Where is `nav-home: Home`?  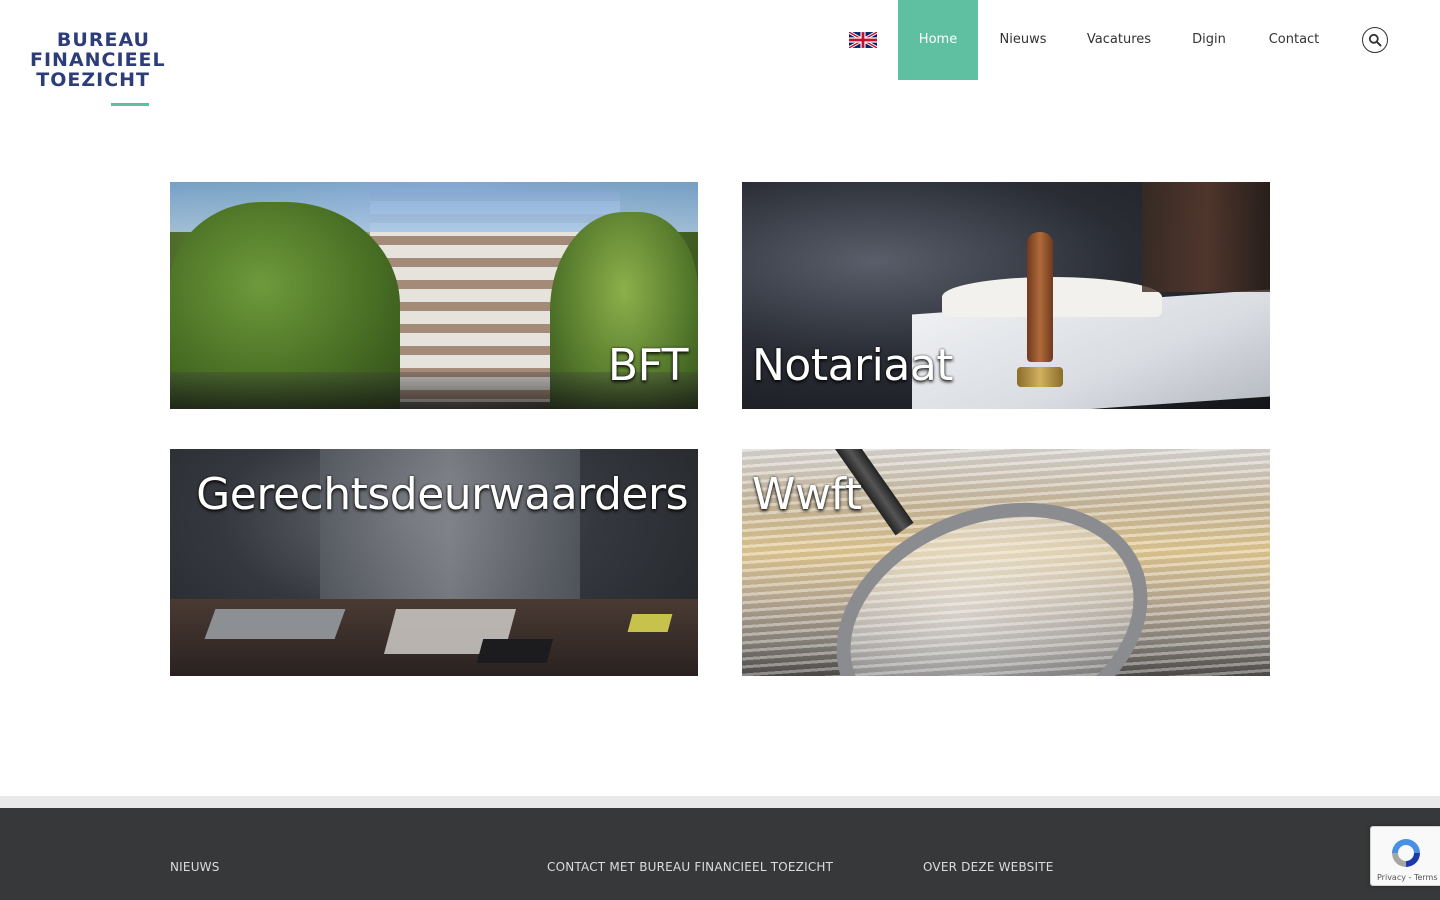
nav-home: Home is located at coordinates (938, 40).